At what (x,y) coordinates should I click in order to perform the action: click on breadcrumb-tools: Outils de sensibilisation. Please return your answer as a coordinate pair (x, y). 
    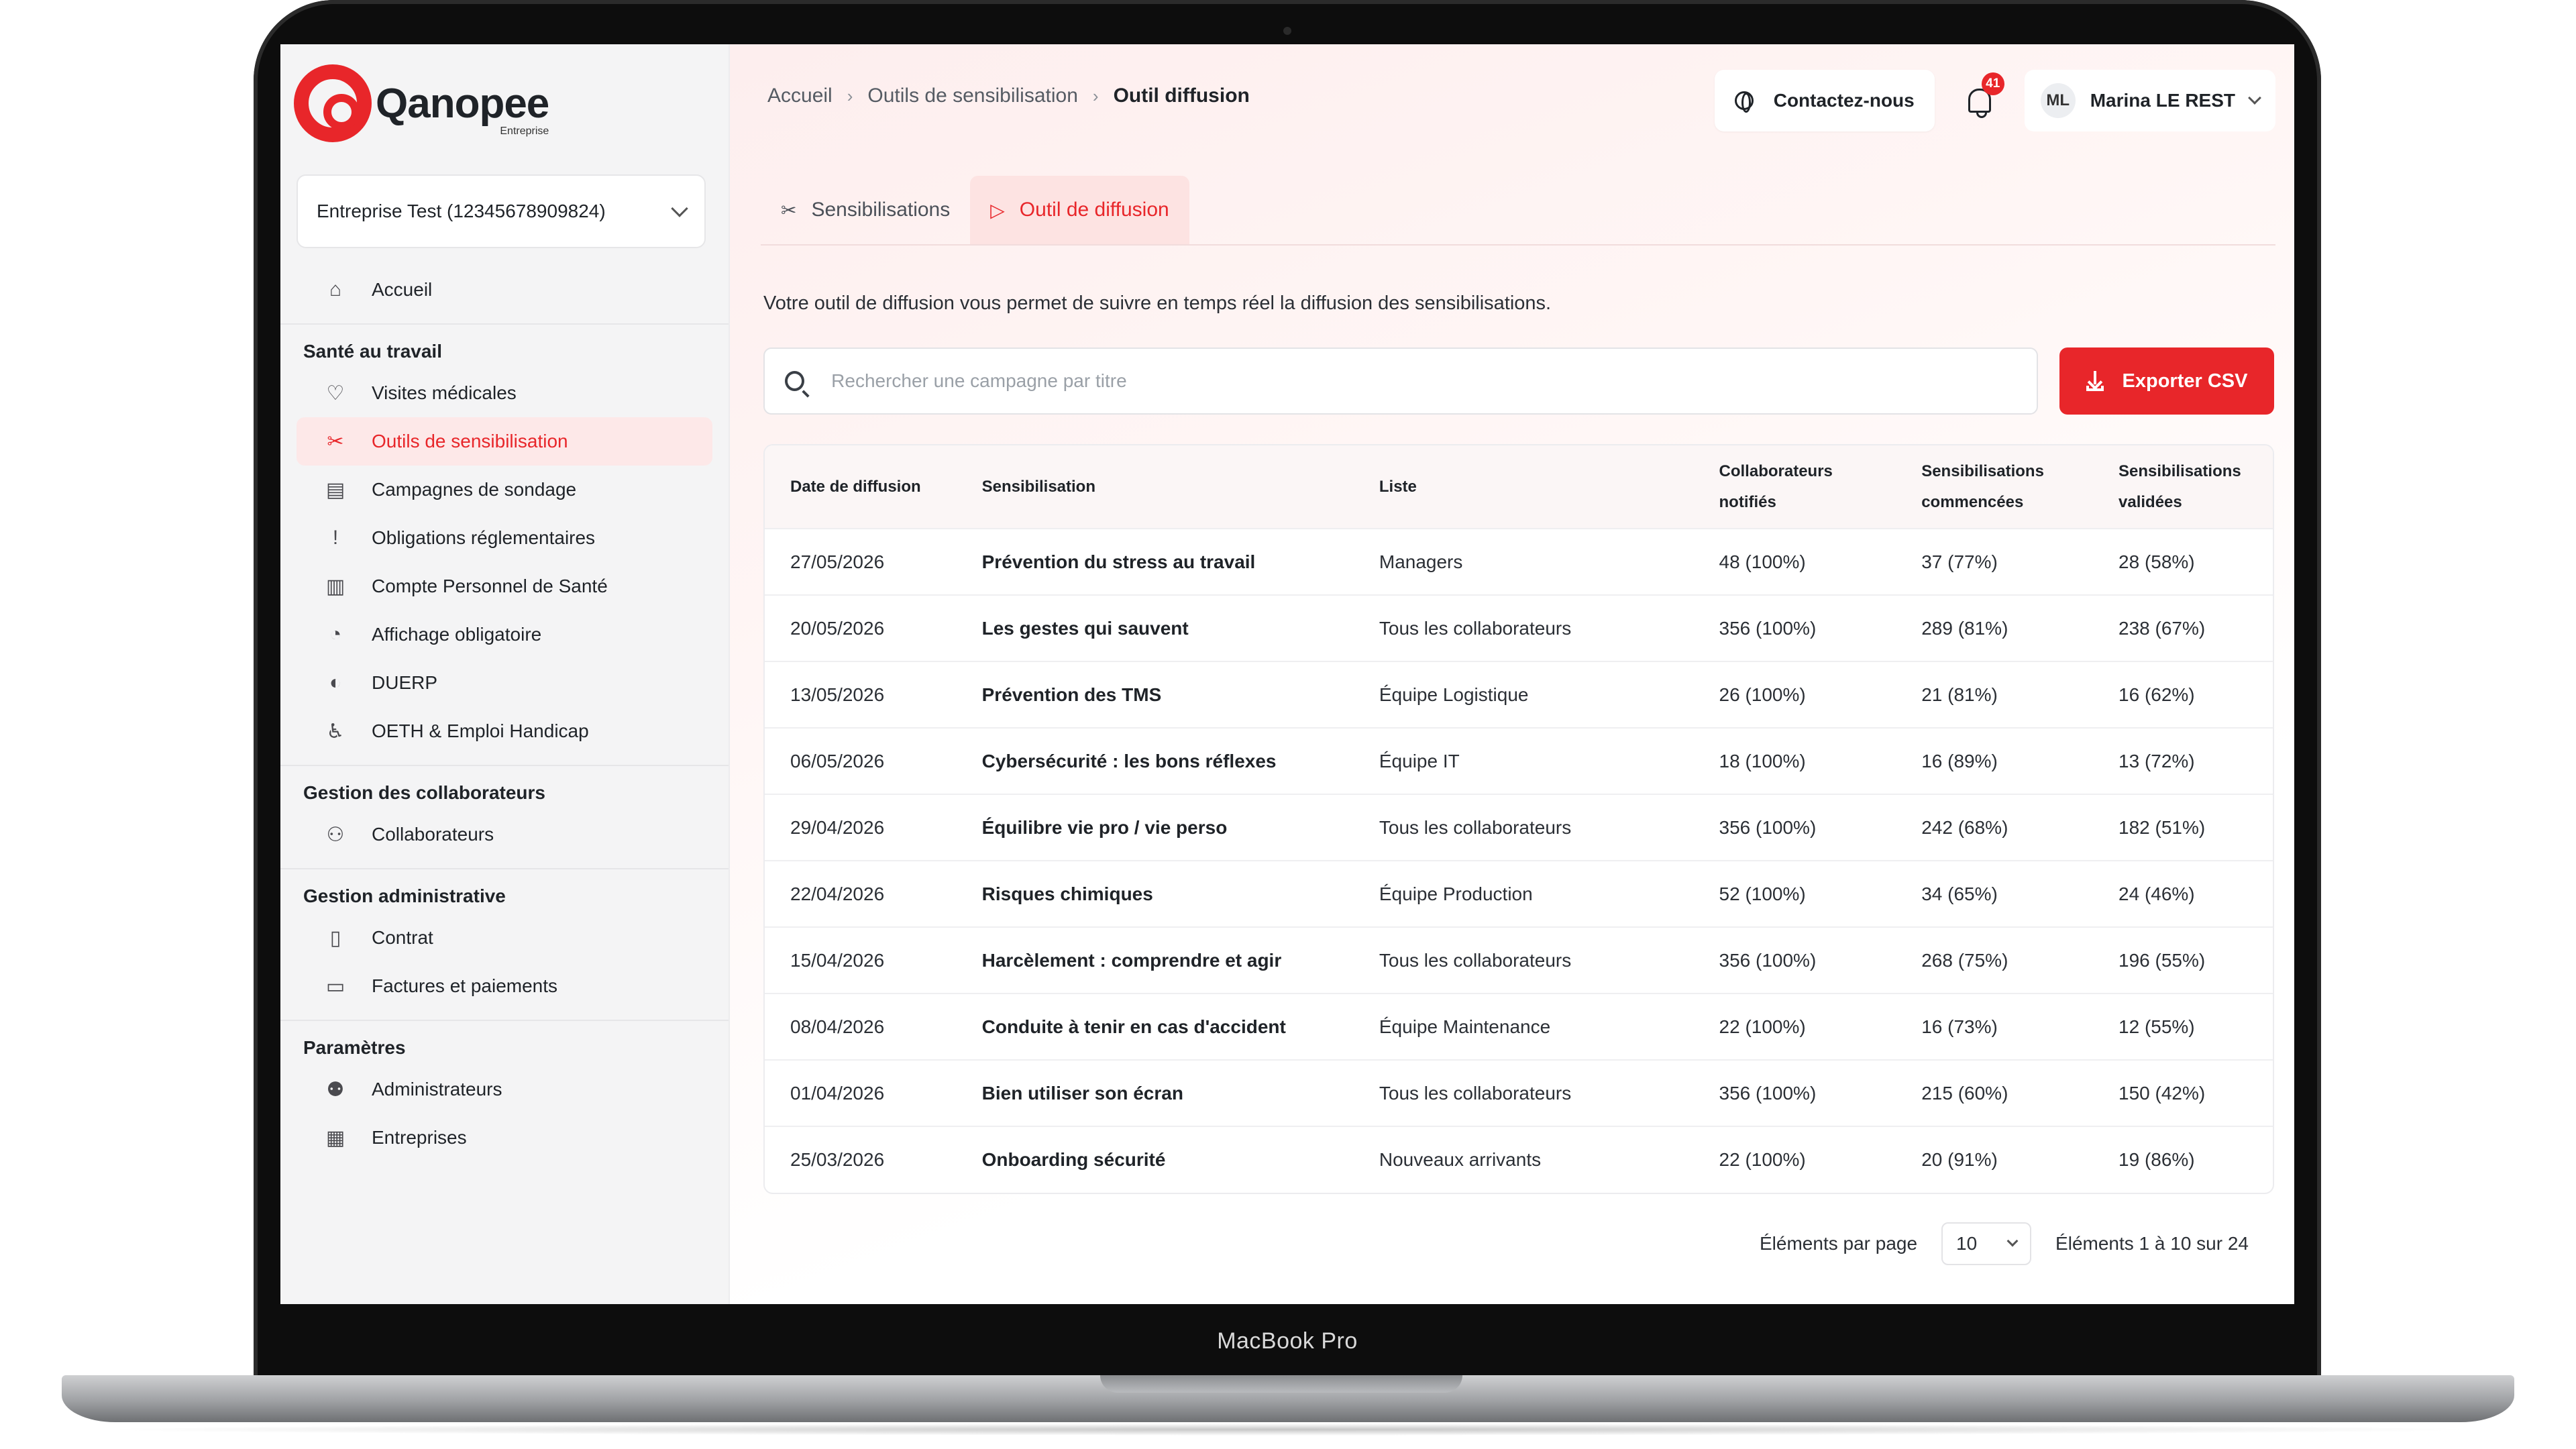
    Looking at the image, I should click on (972, 96).